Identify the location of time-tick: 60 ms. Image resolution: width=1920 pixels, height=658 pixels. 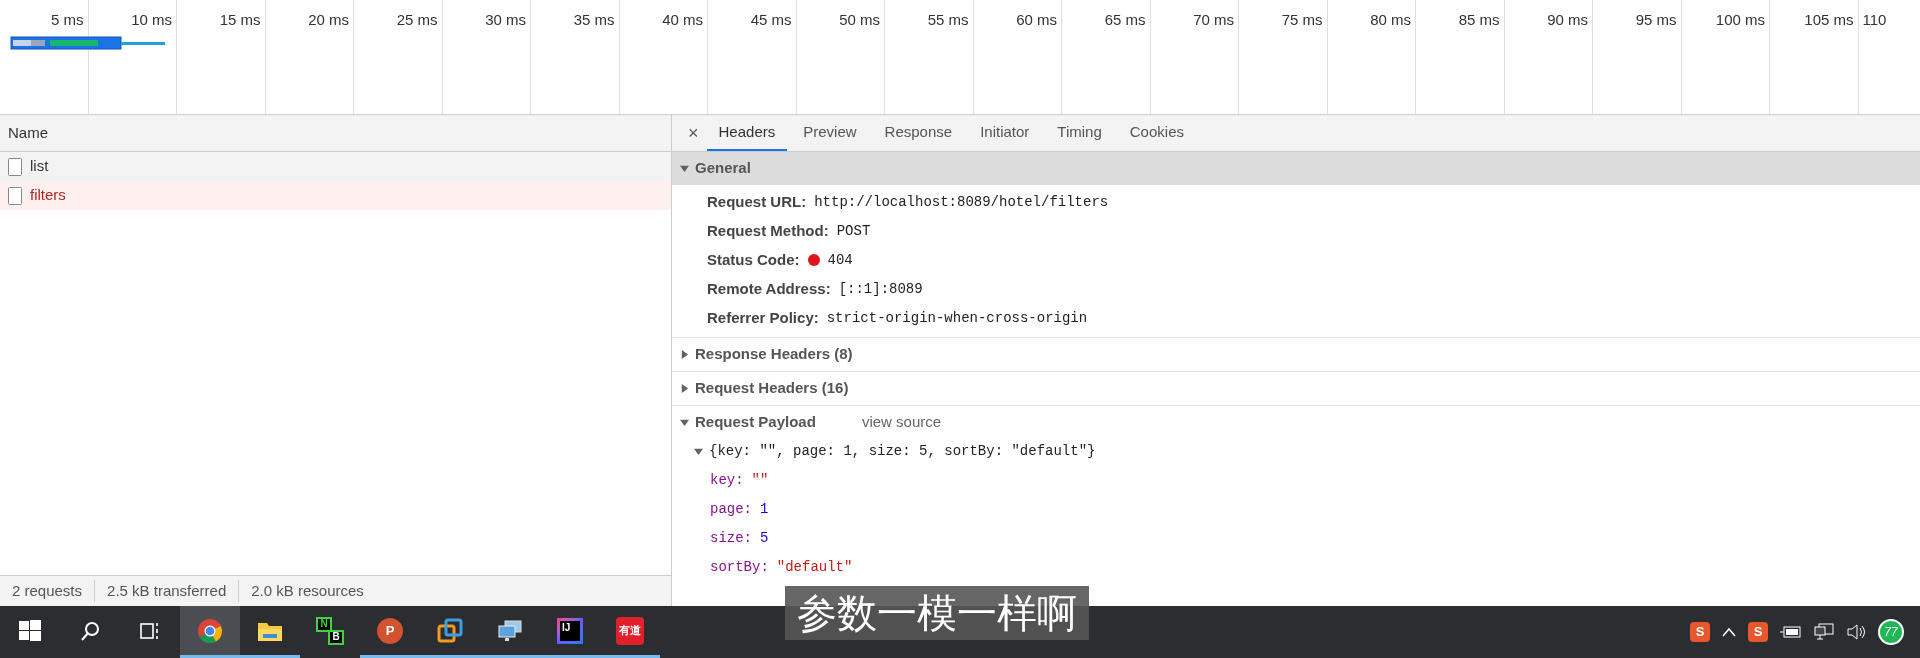
(1036, 19).